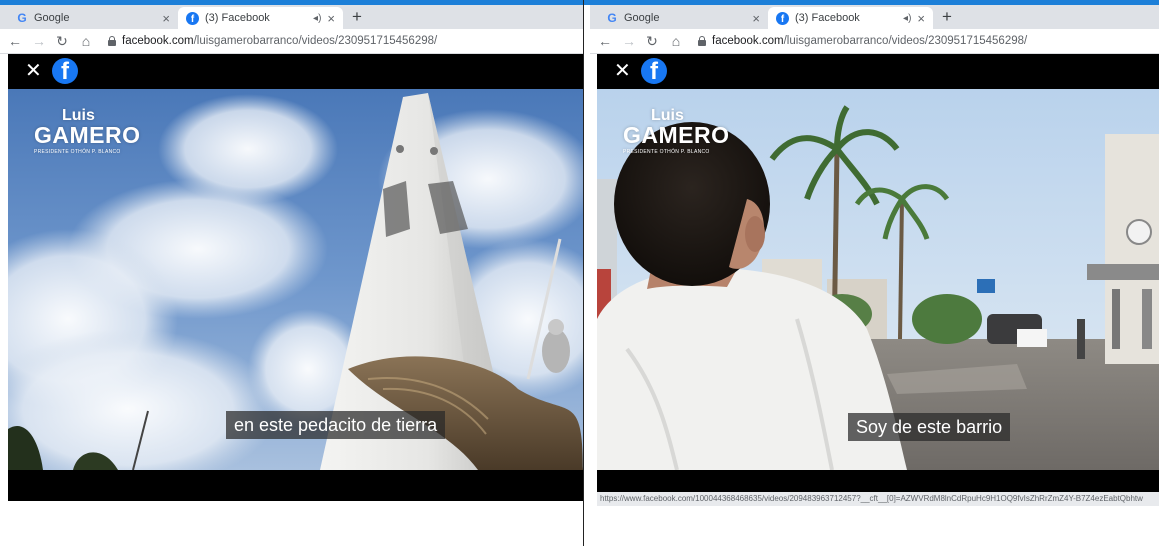 This screenshot has height=546, width=1159. What do you see at coordinates (929, 427) in the screenshot?
I see `video-subtitle: Soy de este barrio` at bounding box center [929, 427].